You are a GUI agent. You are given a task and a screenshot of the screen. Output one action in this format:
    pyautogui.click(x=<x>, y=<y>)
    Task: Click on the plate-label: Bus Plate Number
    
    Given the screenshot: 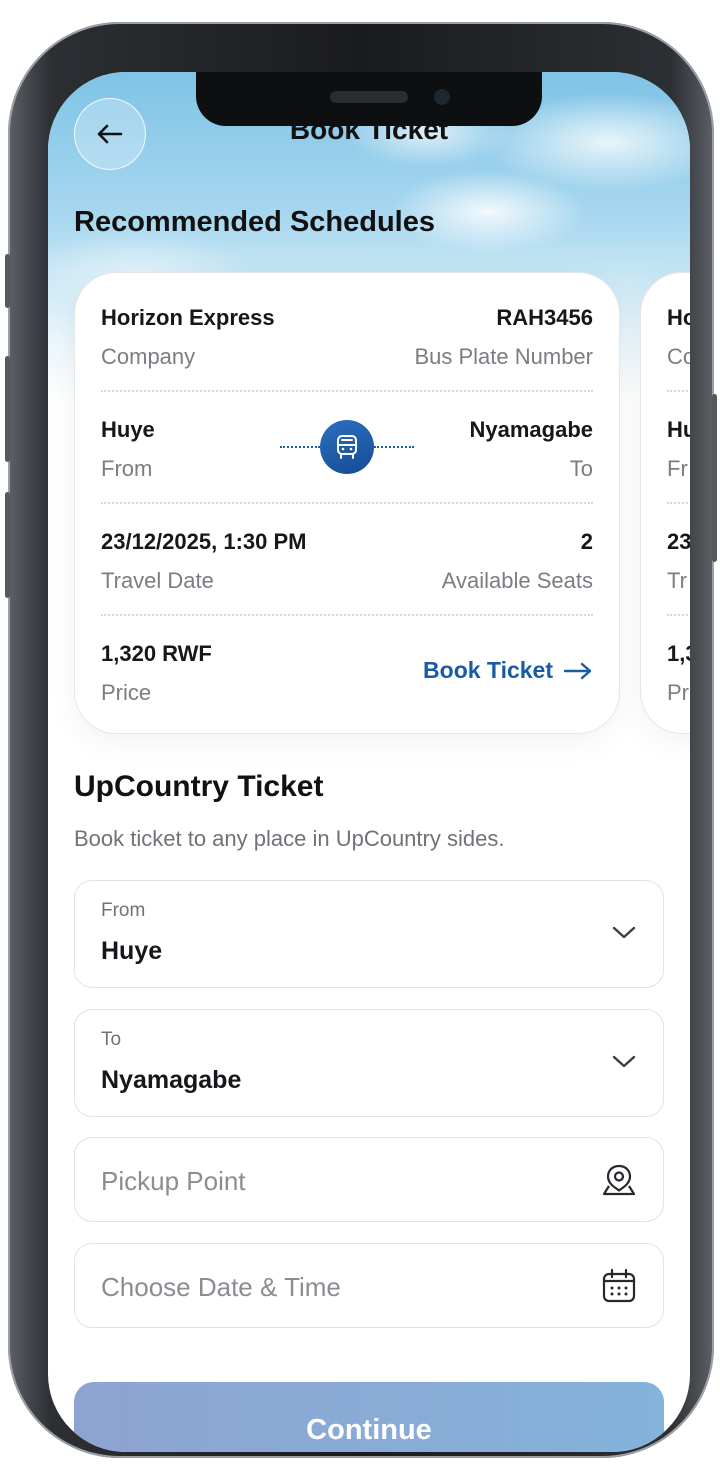 What is the action you would take?
    pyautogui.click(x=503, y=356)
    